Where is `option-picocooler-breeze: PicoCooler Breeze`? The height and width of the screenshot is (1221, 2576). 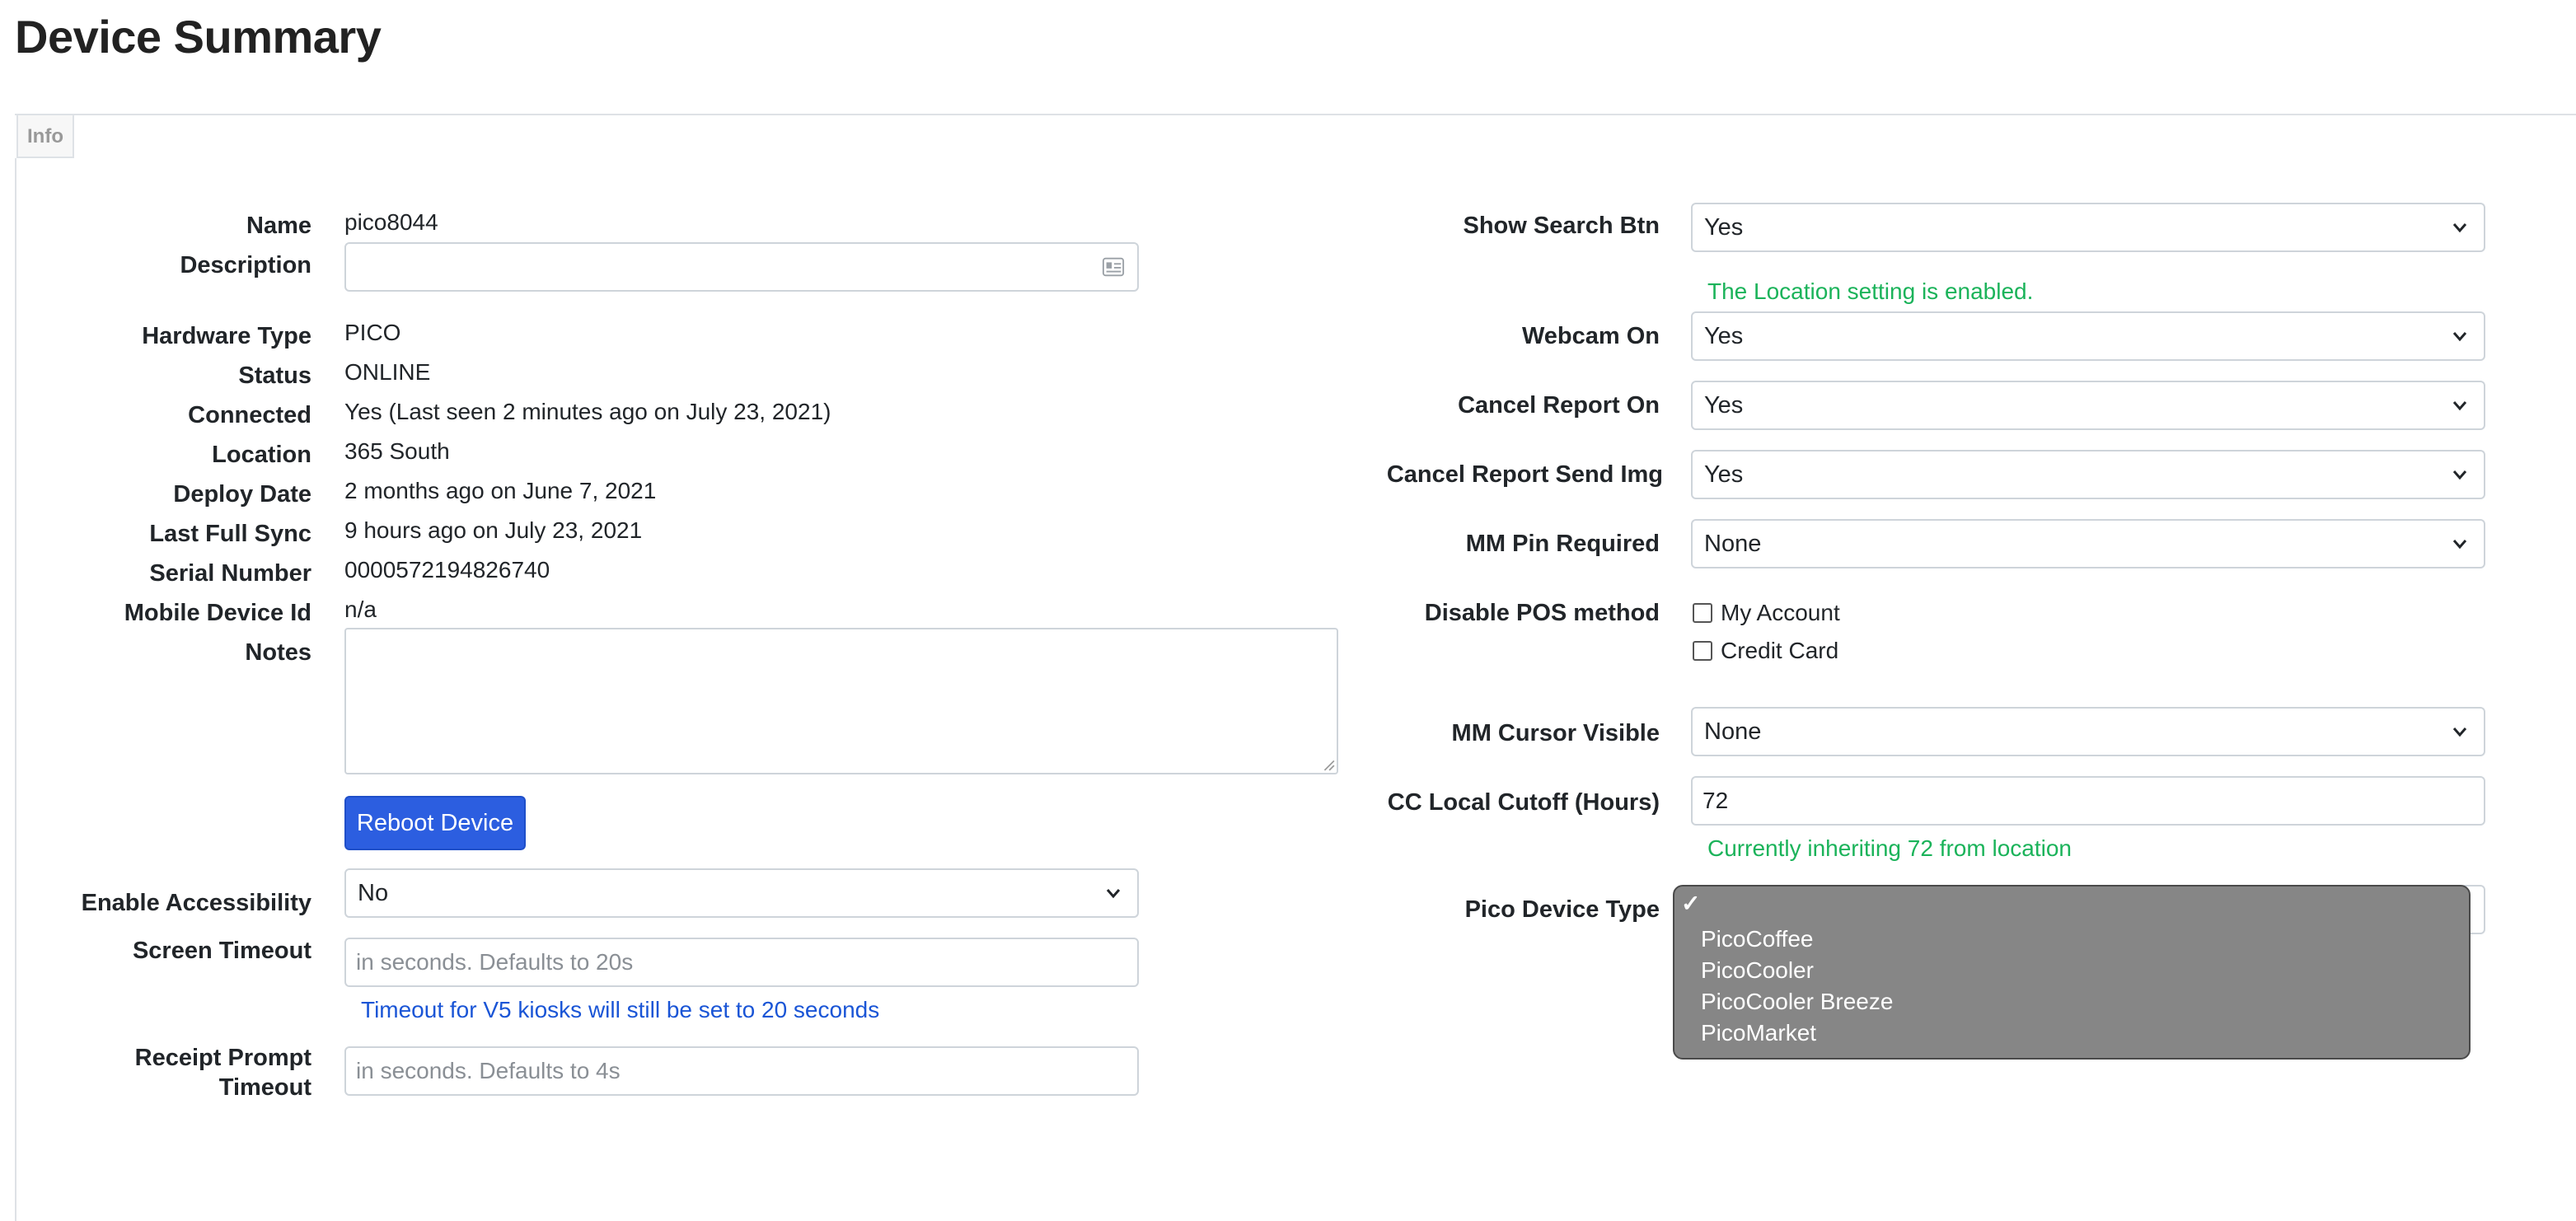 option-picocooler-breeze: PicoCooler Breeze is located at coordinates (1797, 1002).